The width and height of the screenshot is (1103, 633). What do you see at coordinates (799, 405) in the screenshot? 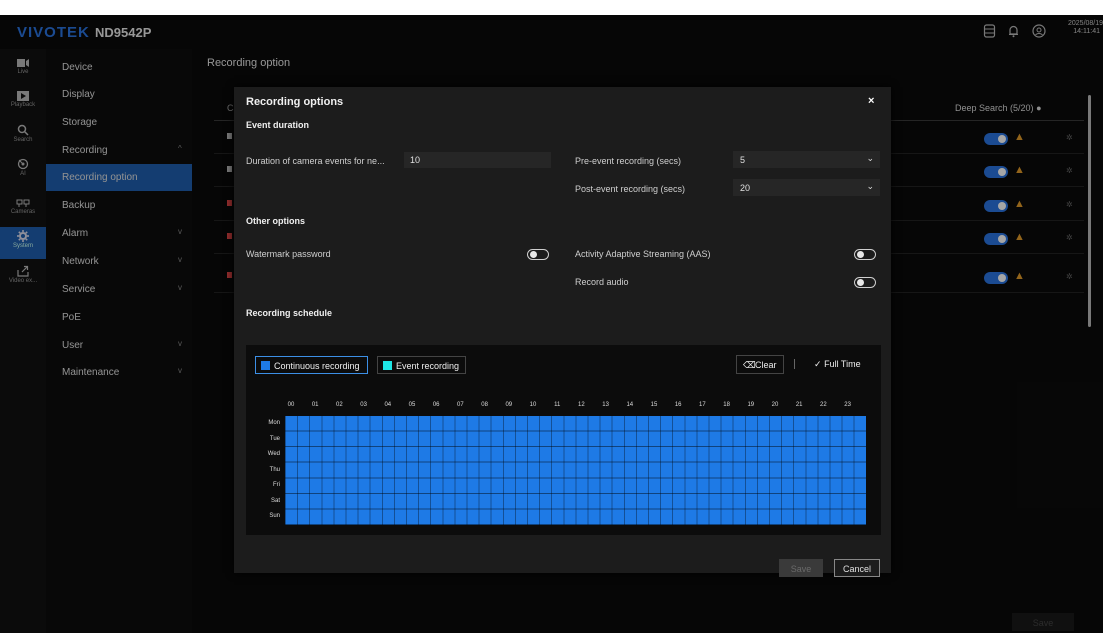
I see `hour-label: 21` at bounding box center [799, 405].